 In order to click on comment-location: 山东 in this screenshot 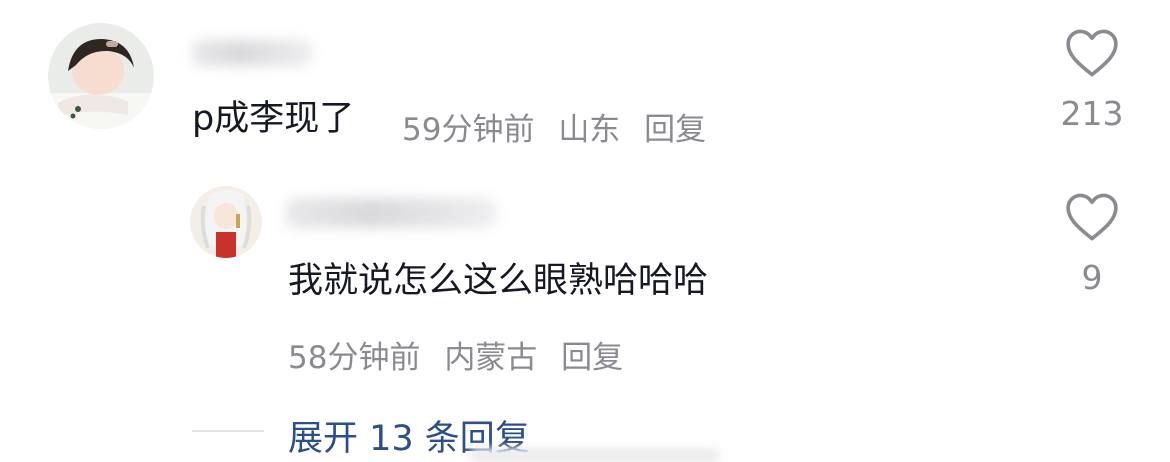, I will do `click(589, 130)`.